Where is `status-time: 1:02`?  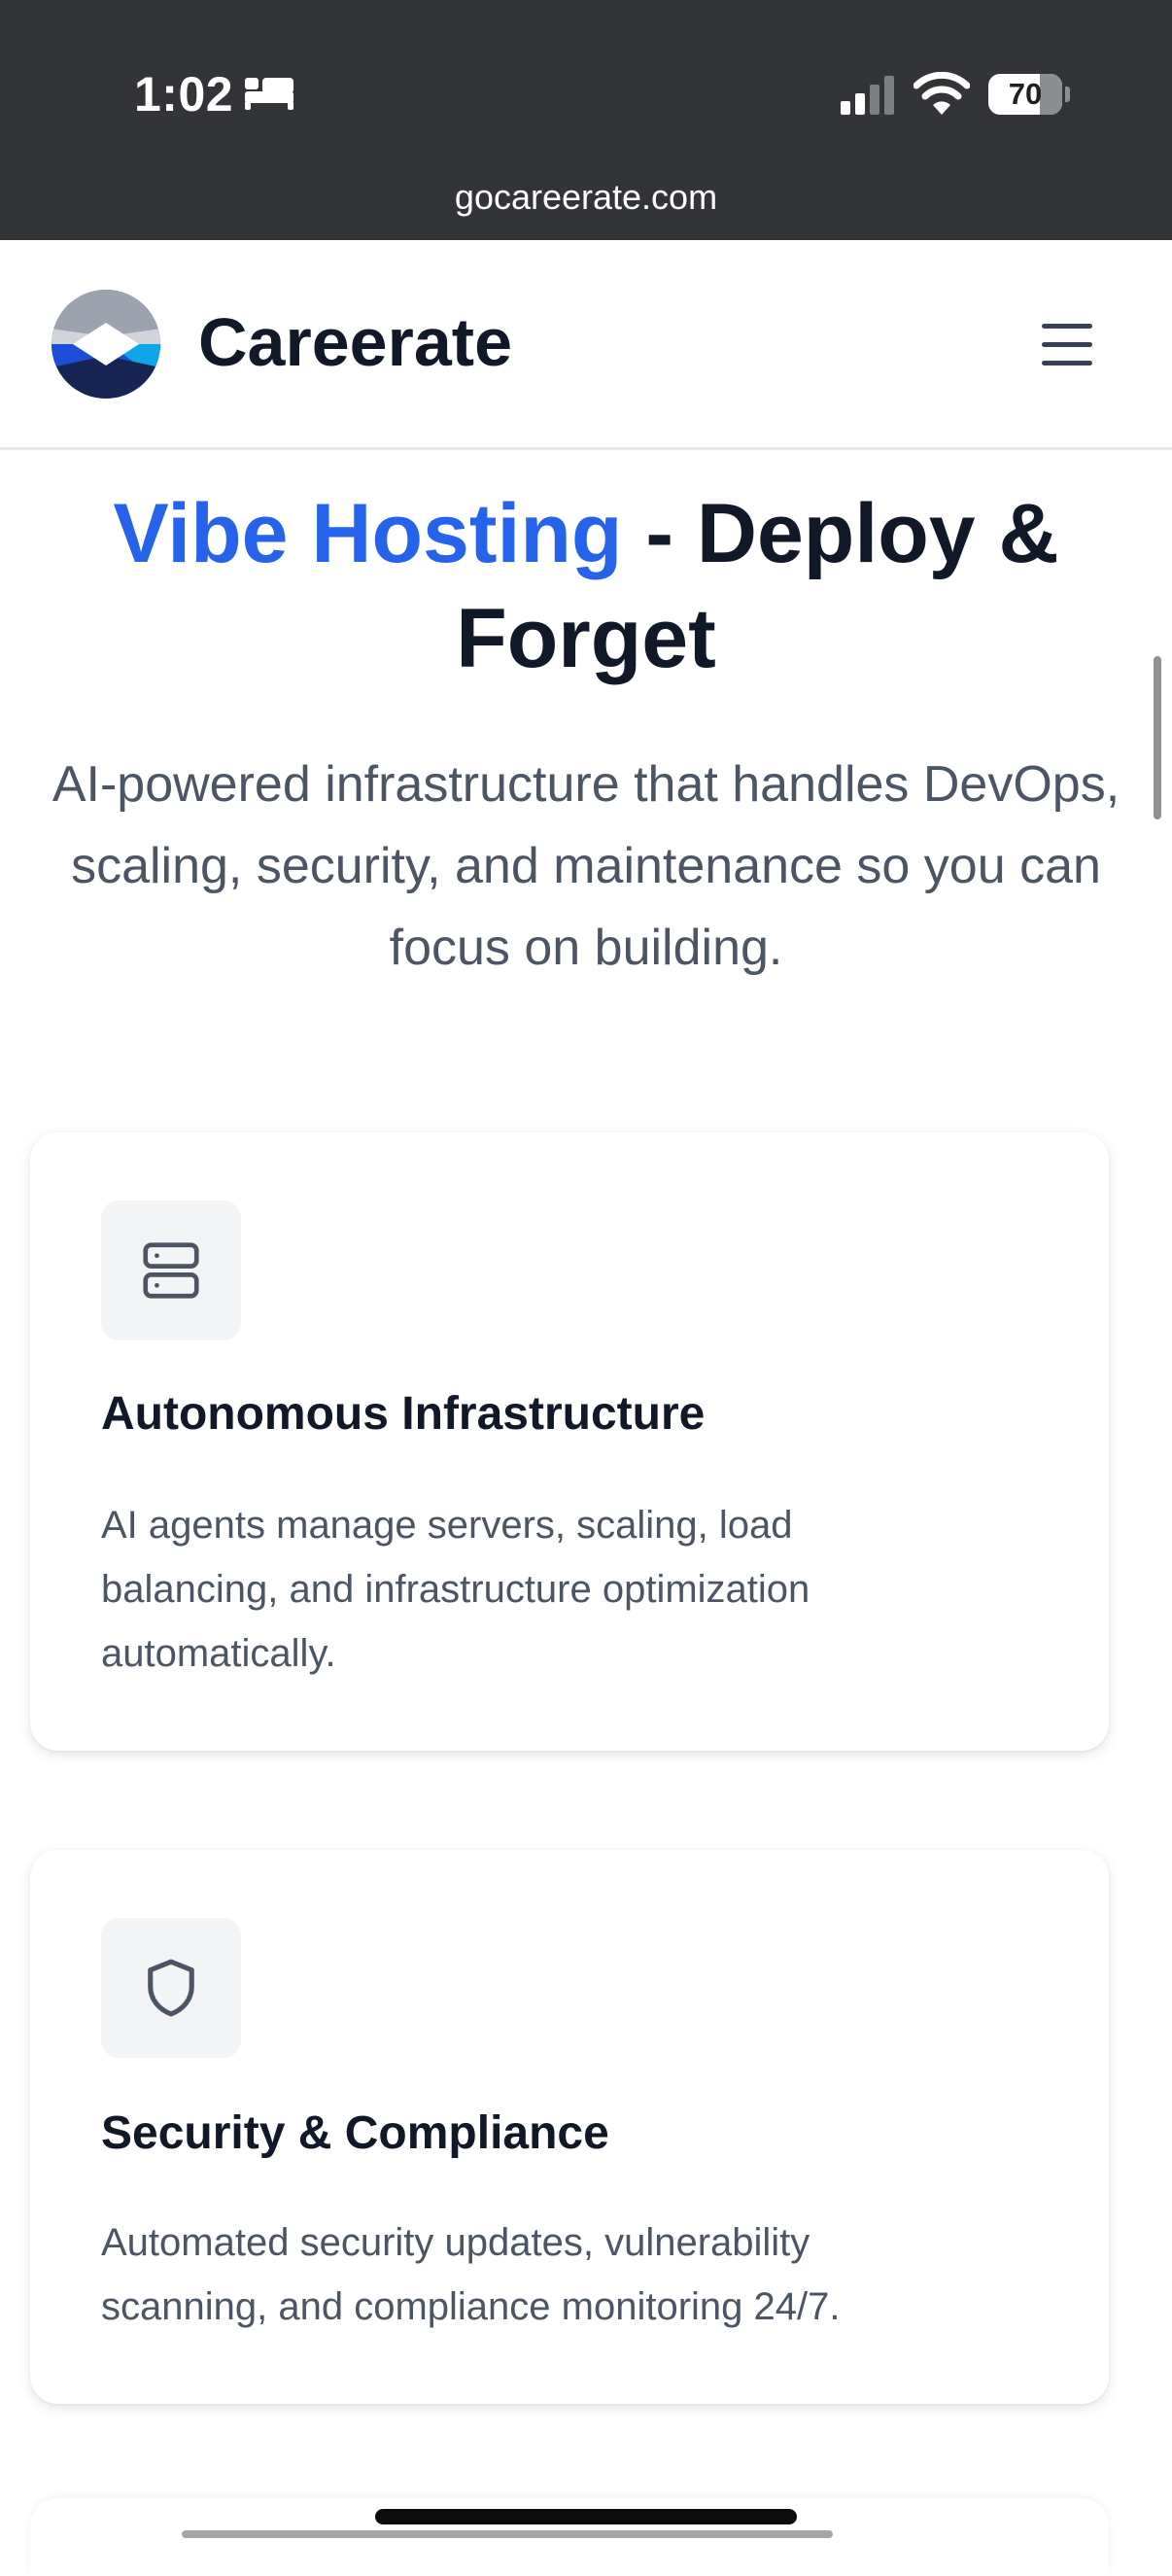
status-time: 1:02 is located at coordinates (184, 95).